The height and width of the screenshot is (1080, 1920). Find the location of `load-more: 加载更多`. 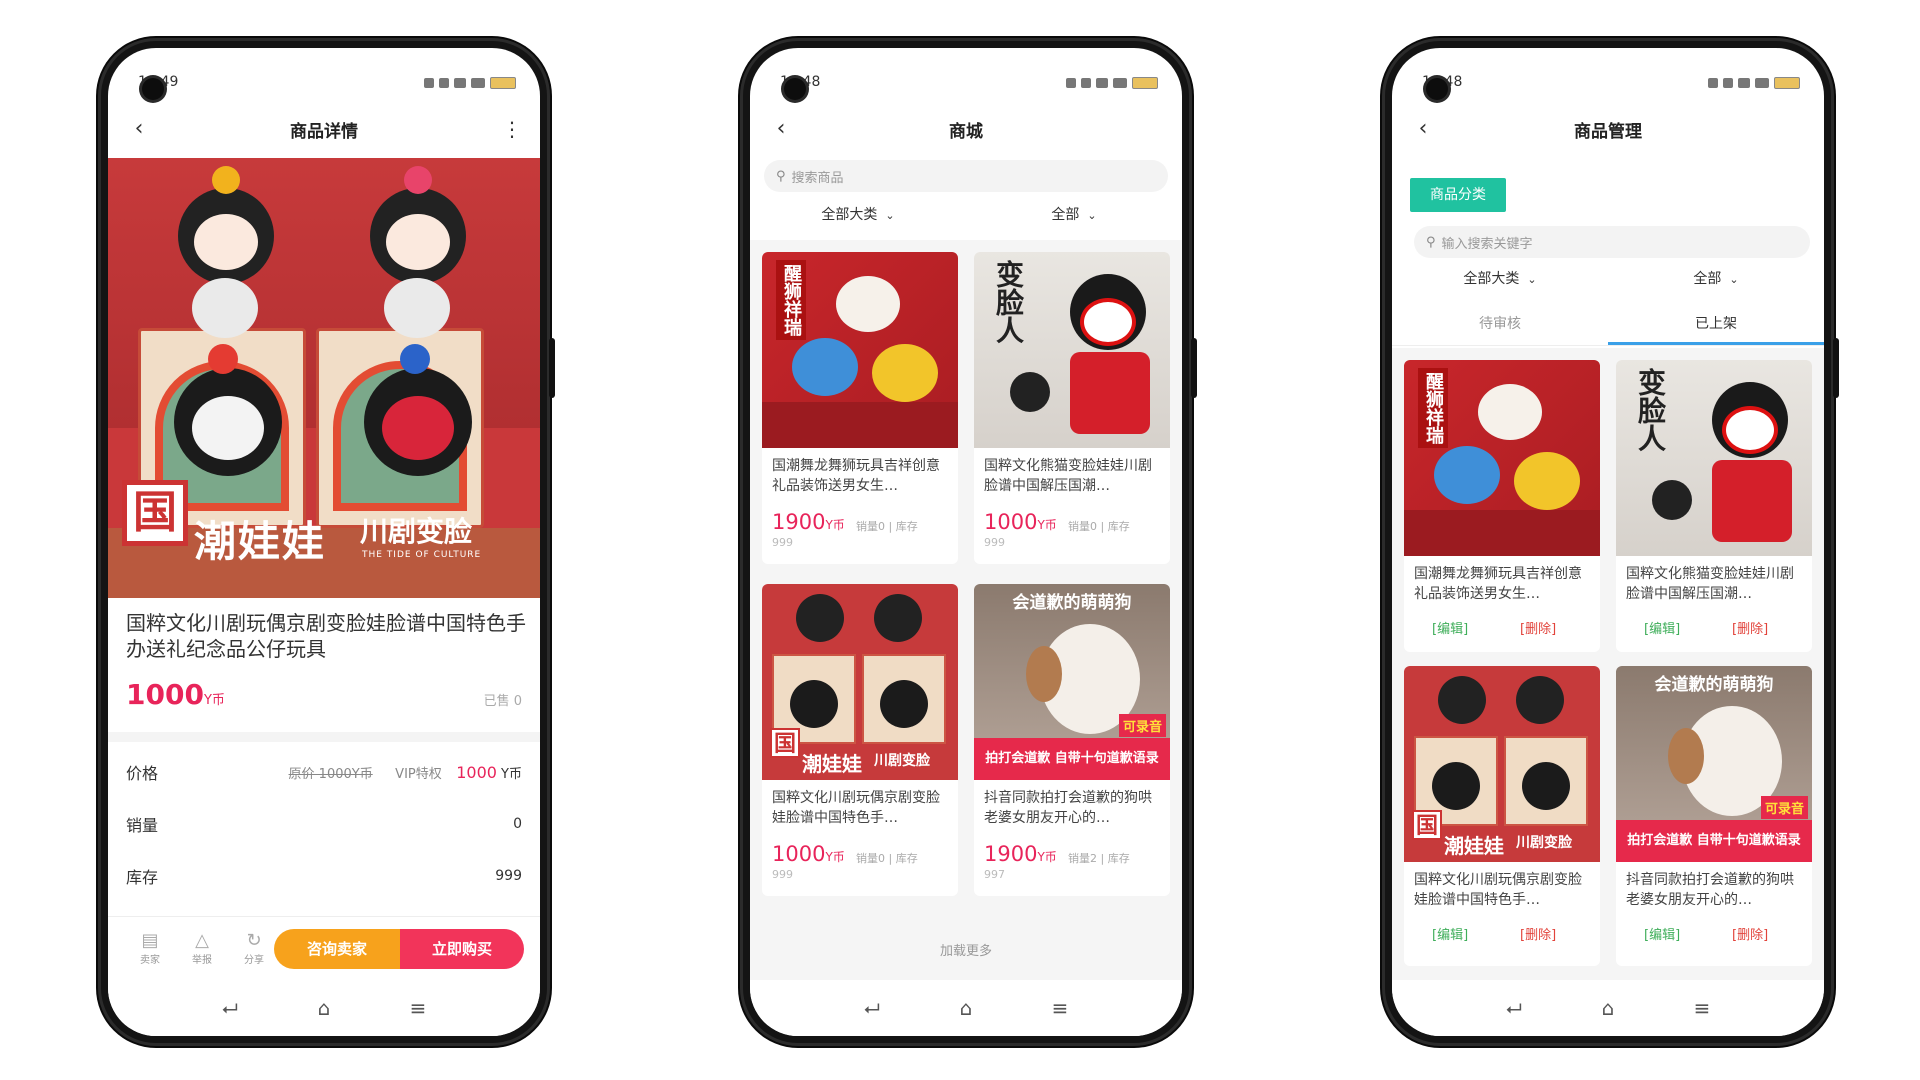

load-more: 加载更多 is located at coordinates (966, 949).